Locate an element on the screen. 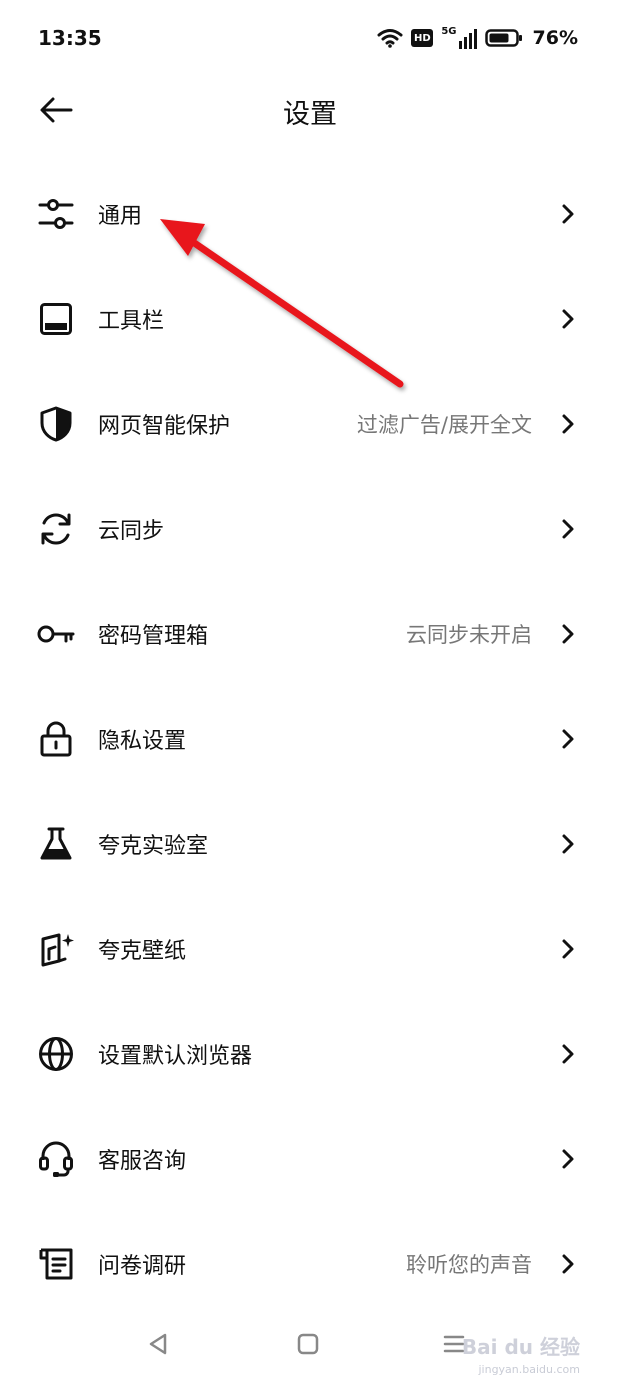  nav-recents-button is located at coordinates (454, 1344).